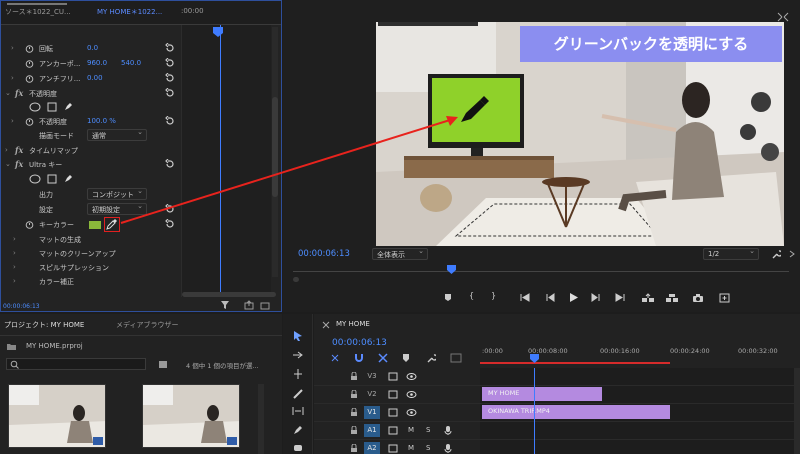  What do you see at coordinates (431, 358) in the screenshot?
I see `wrench-icon` at bounding box center [431, 358].